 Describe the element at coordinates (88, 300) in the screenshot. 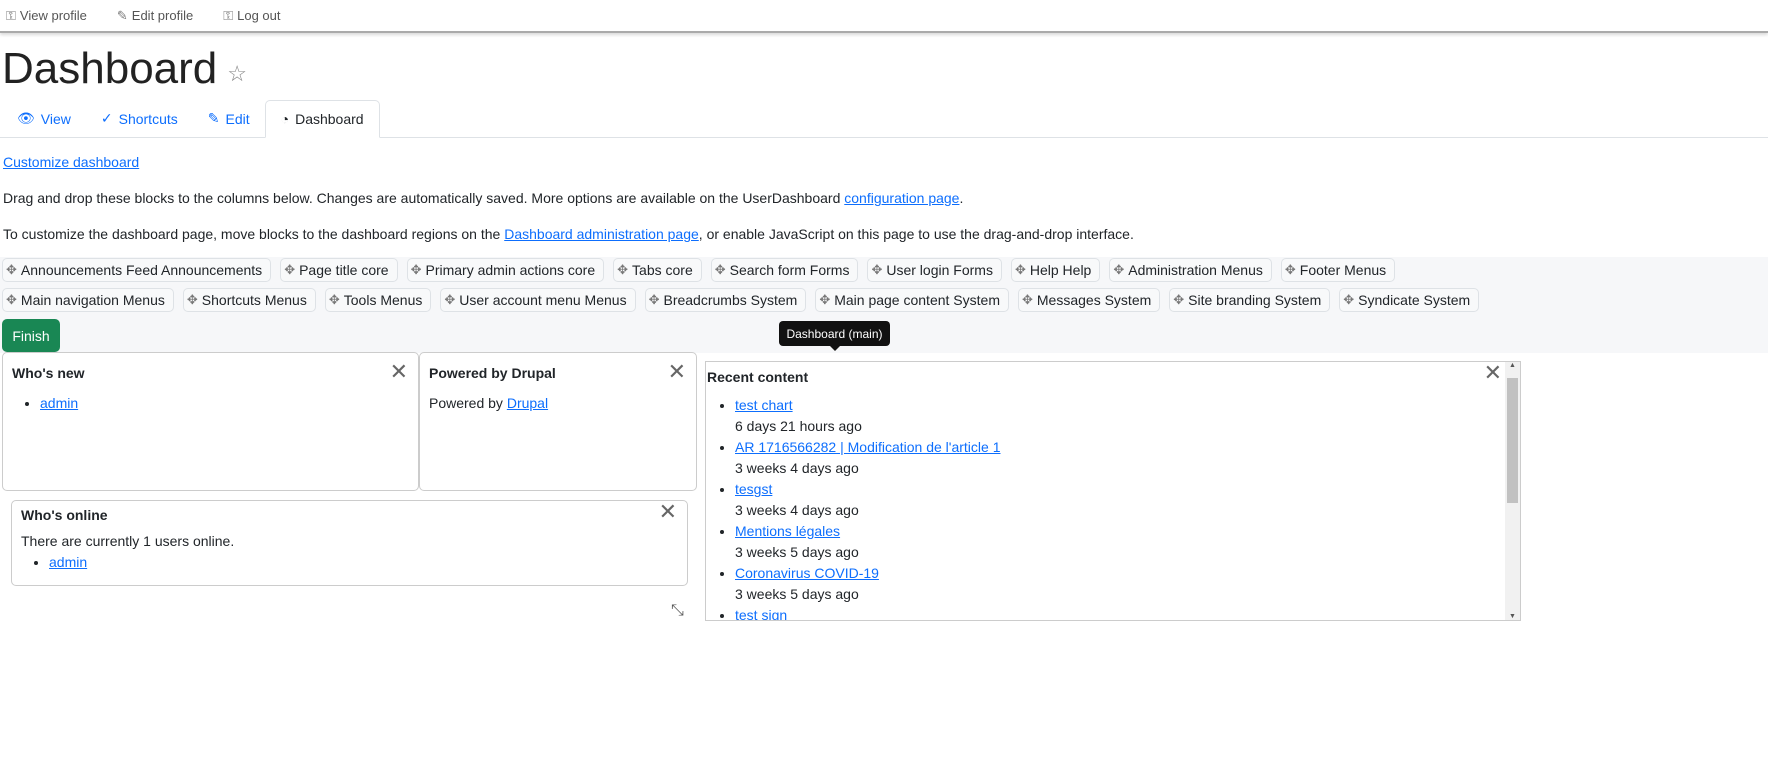

I see `draggable-block: ✥ Main navigation Menus` at that location.